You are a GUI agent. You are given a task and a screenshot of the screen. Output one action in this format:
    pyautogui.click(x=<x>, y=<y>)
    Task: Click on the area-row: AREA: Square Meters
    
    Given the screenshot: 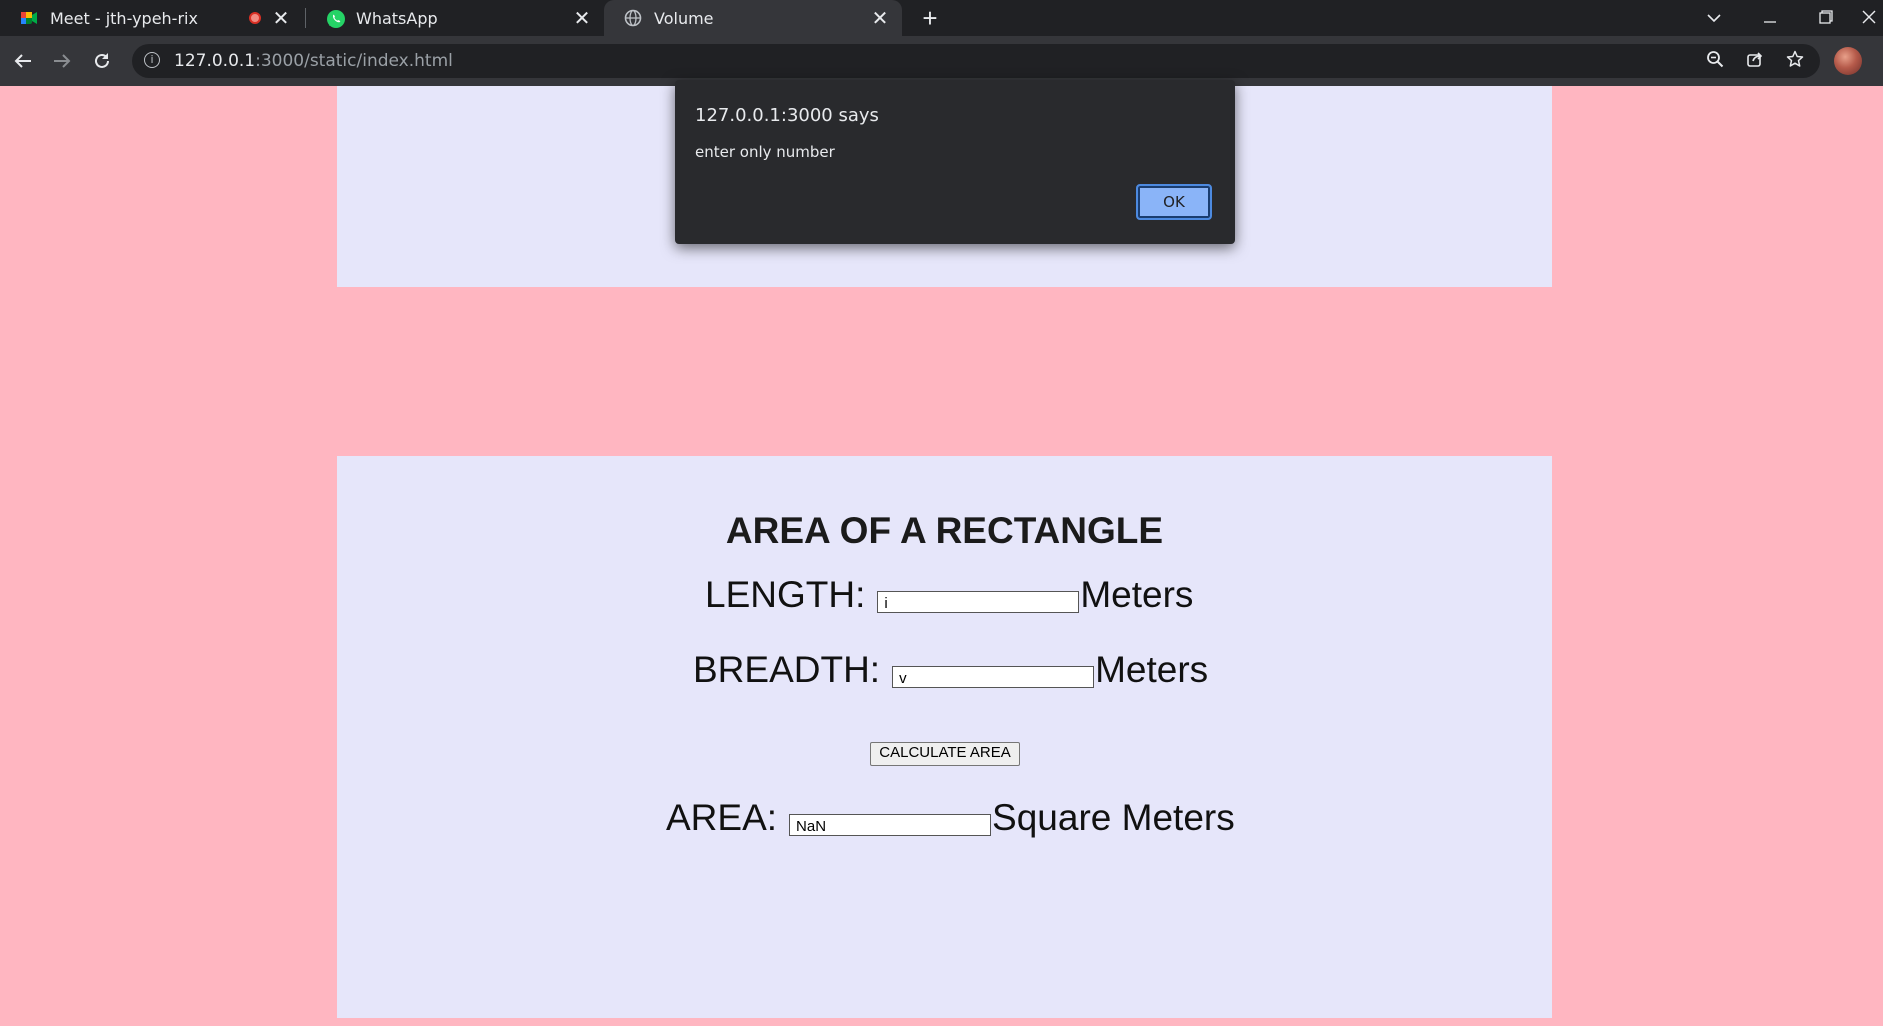 What is the action you would take?
    pyautogui.click(x=950, y=818)
    